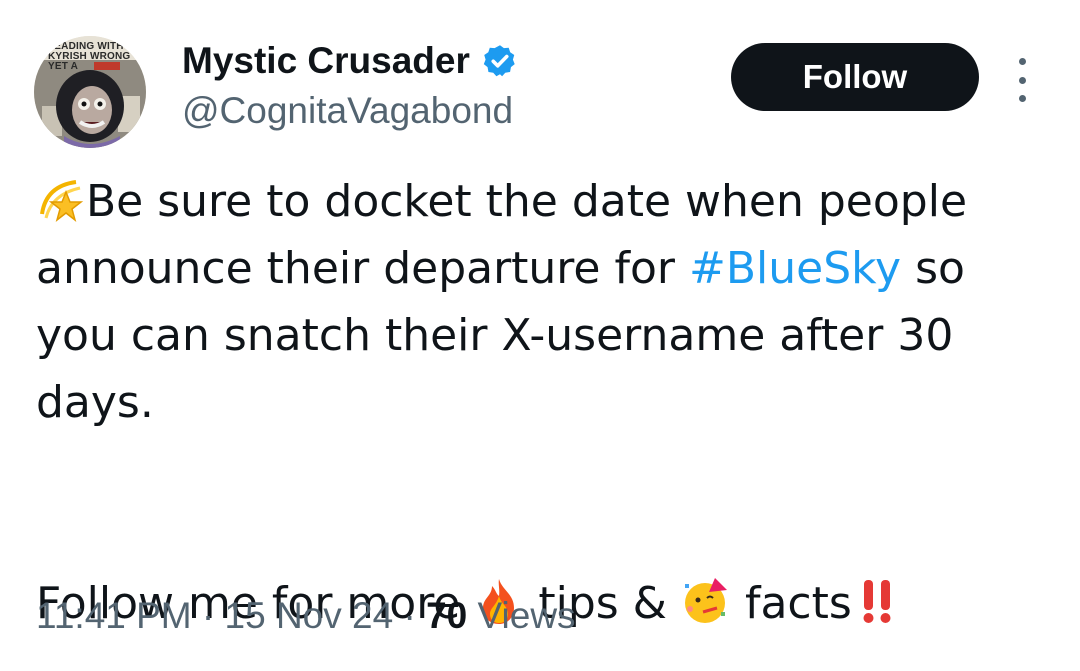 This screenshot has width=1080, height=671. What do you see at coordinates (521, 615) in the screenshot?
I see `views-label: Views` at bounding box center [521, 615].